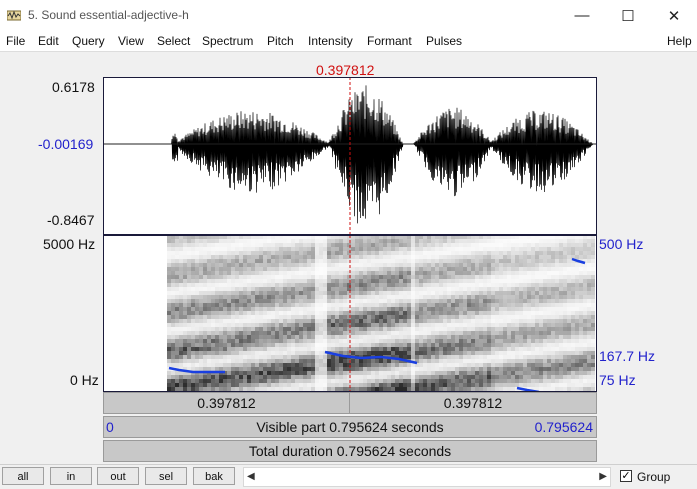  I want to click on maximize-button: ☐, so click(628, 15).